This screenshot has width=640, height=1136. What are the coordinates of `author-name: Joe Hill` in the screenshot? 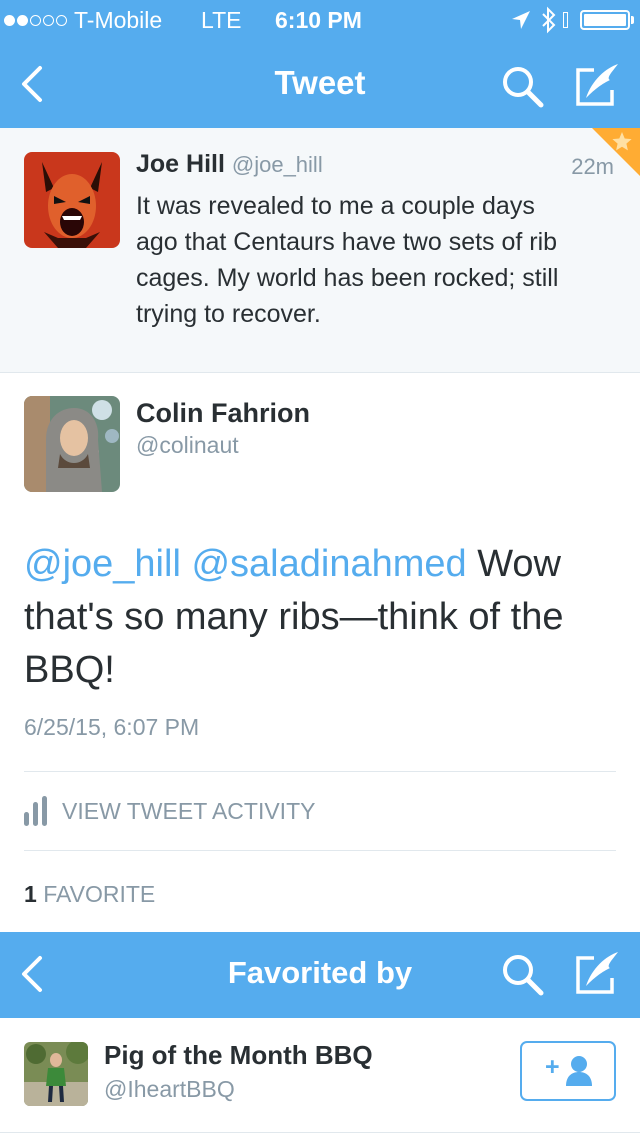 It's located at (180, 164).